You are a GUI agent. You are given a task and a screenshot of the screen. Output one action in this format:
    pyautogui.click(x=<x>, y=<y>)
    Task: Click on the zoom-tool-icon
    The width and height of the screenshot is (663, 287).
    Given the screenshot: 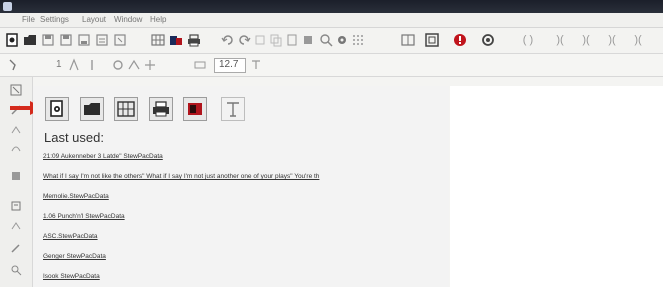 What is the action you would take?
    pyautogui.click(x=16, y=270)
    